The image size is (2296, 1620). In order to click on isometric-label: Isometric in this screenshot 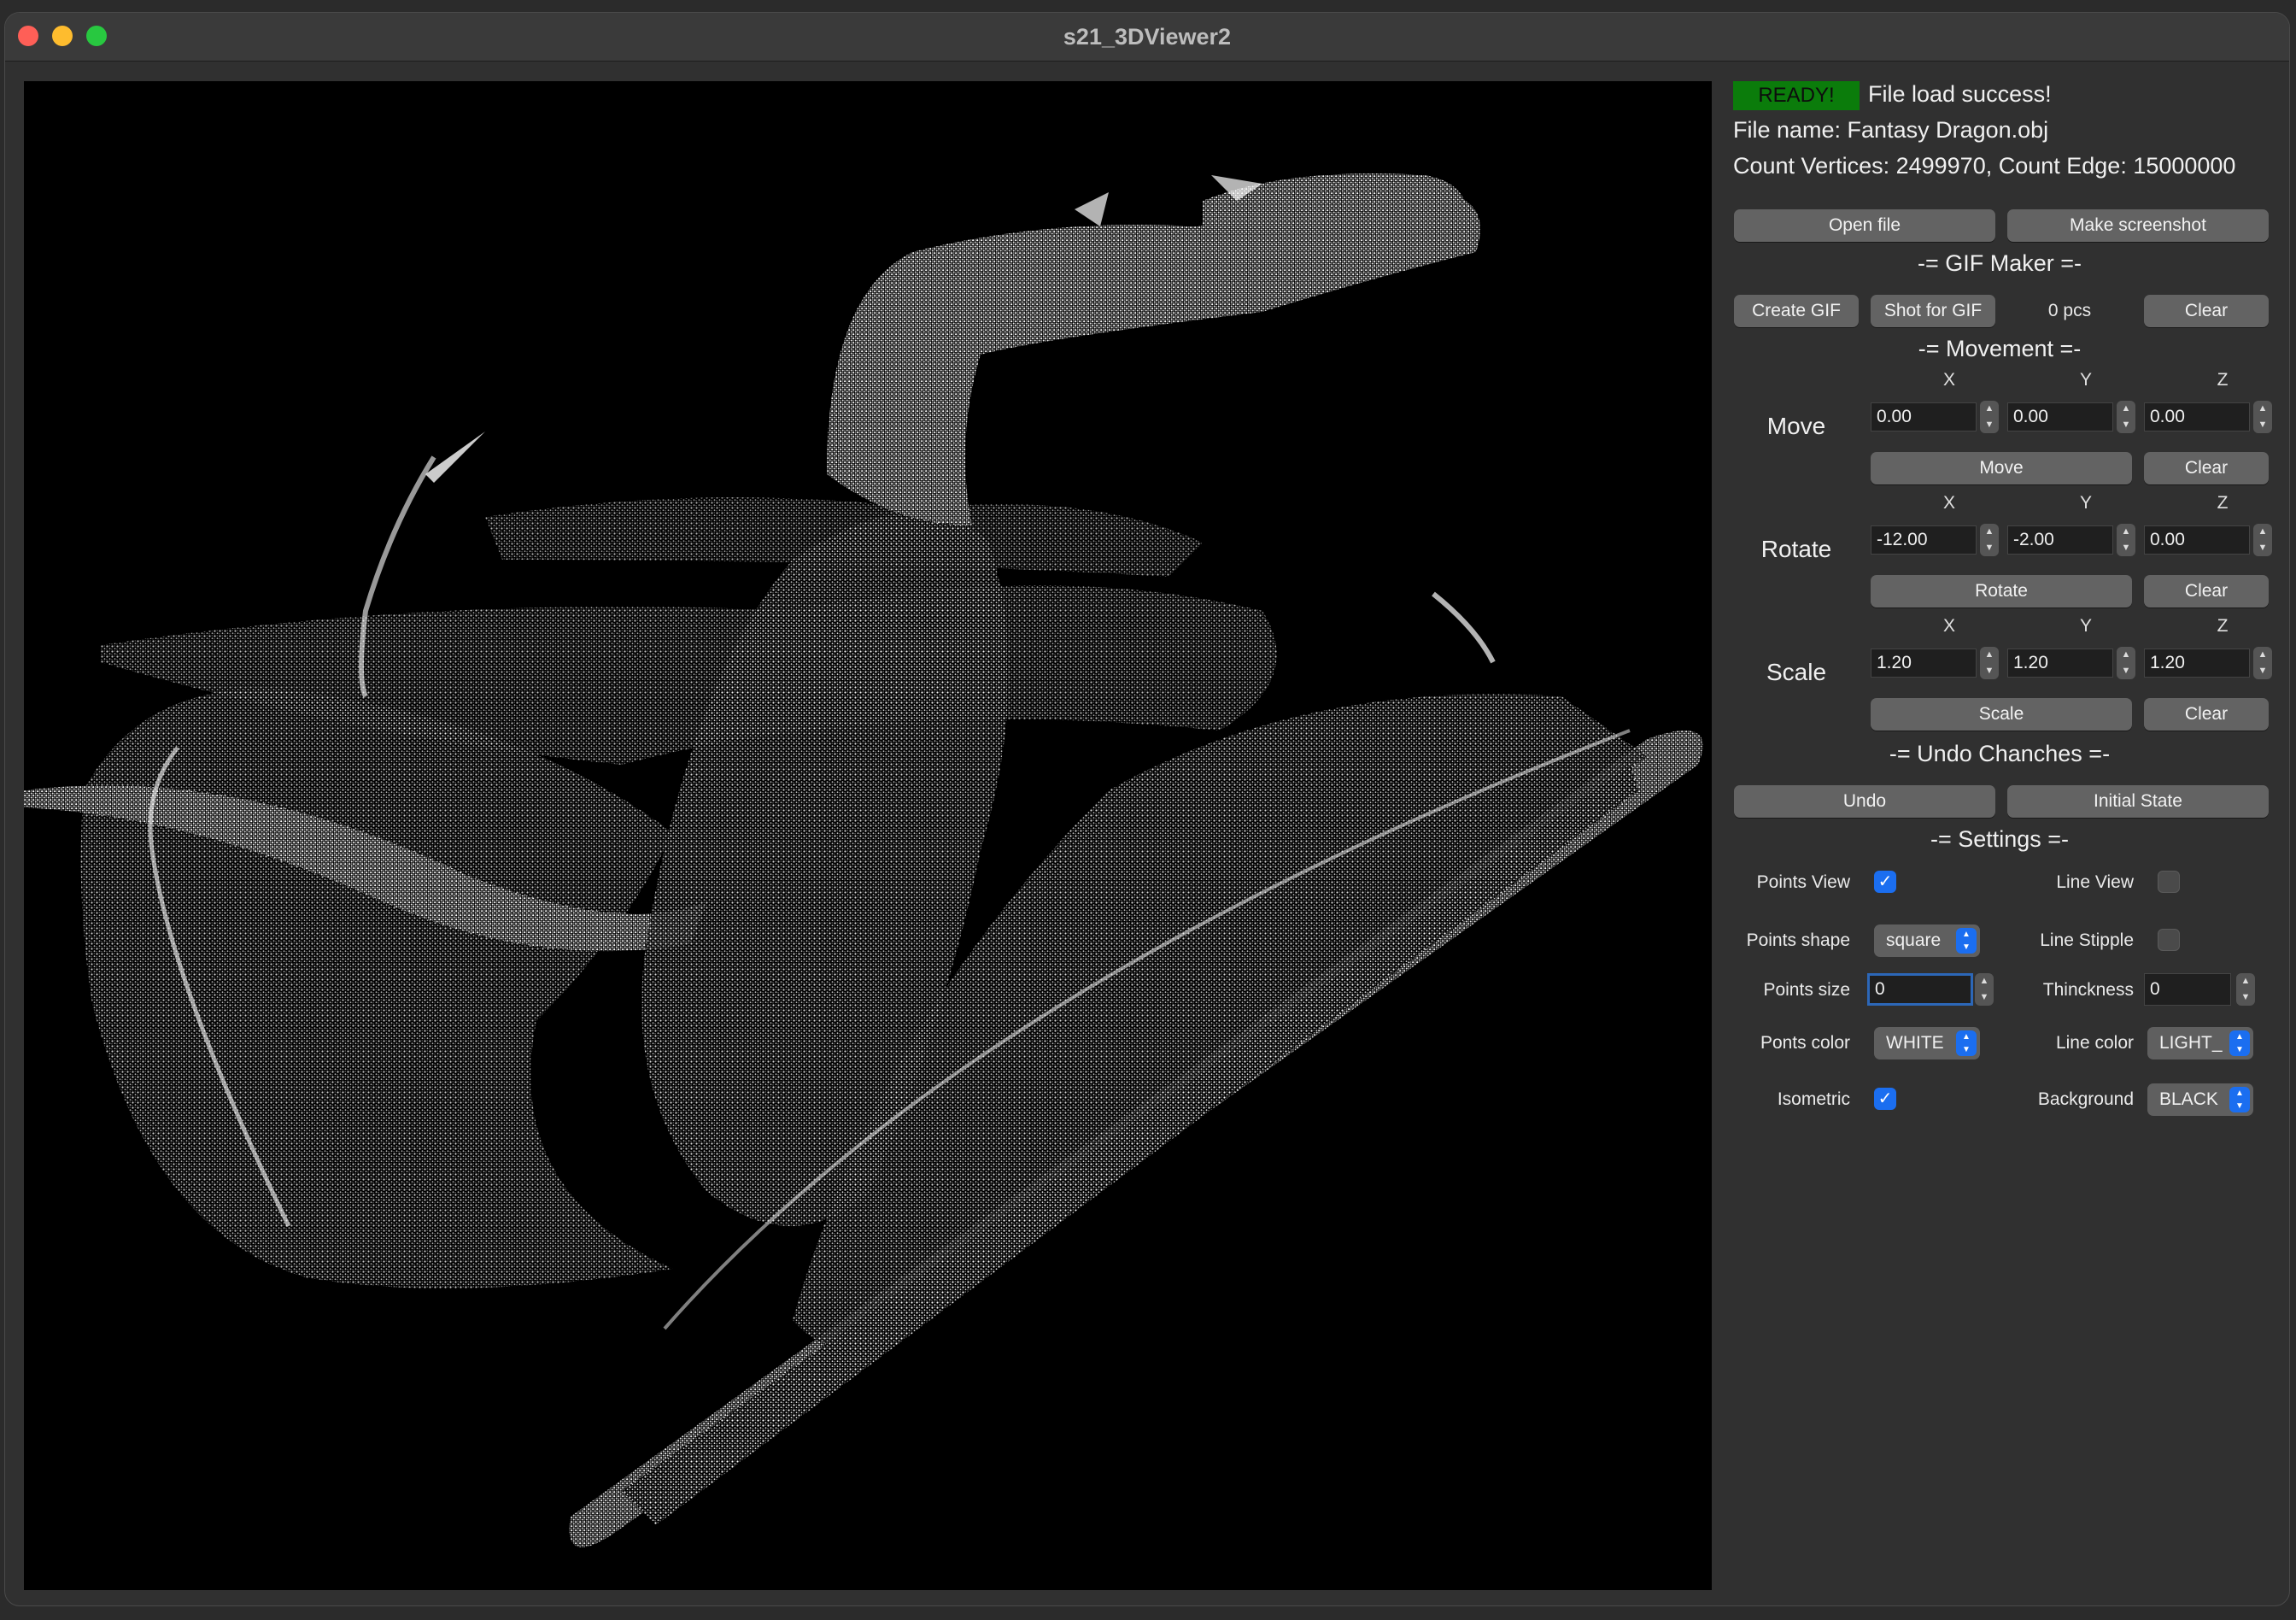, I will do `click(1813, 1099)`.